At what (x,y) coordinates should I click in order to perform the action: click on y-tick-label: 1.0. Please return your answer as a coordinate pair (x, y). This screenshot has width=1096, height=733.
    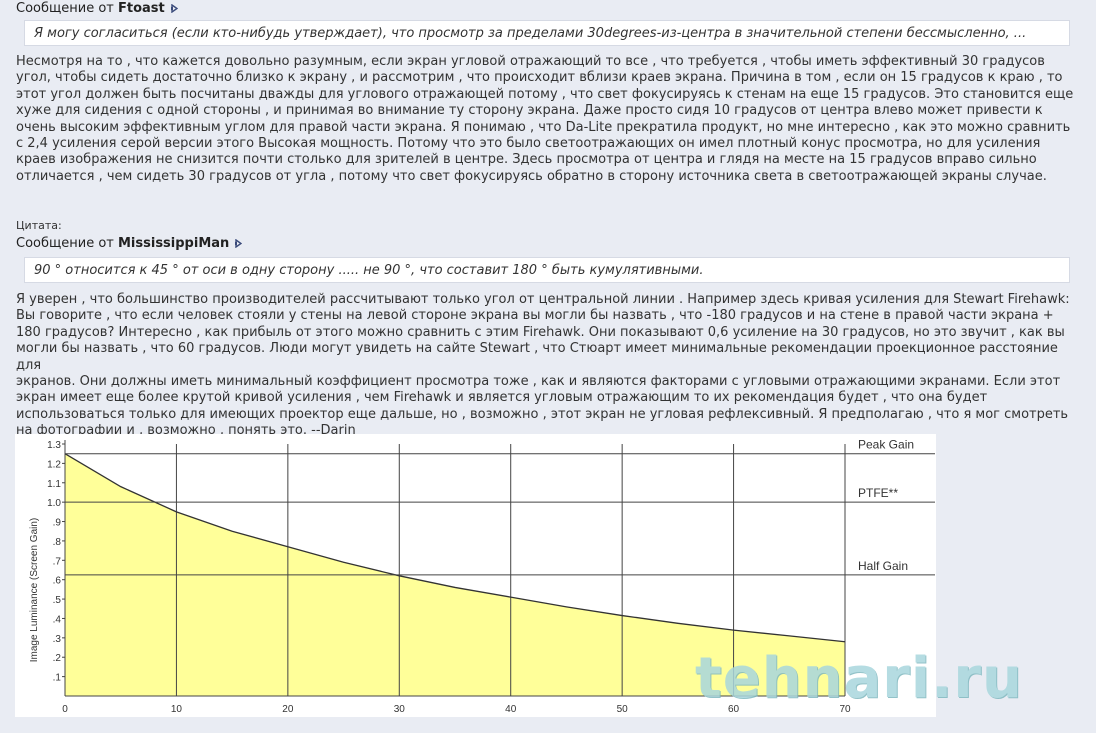
    Looking at the image, I should click on (54, 503).